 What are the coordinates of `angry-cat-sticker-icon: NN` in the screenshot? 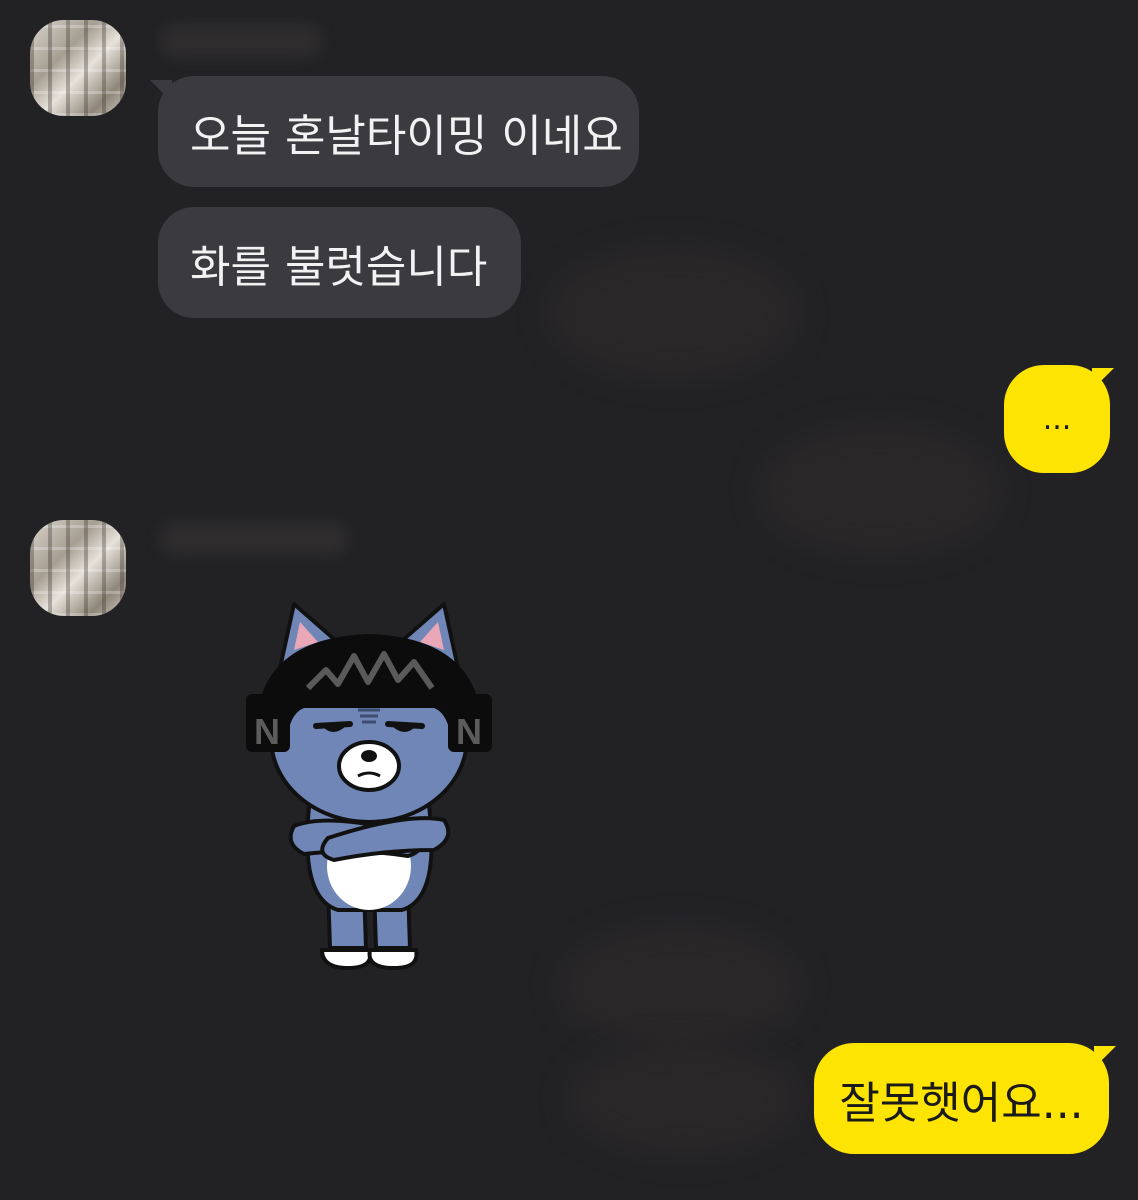 It's located at (369, 788).